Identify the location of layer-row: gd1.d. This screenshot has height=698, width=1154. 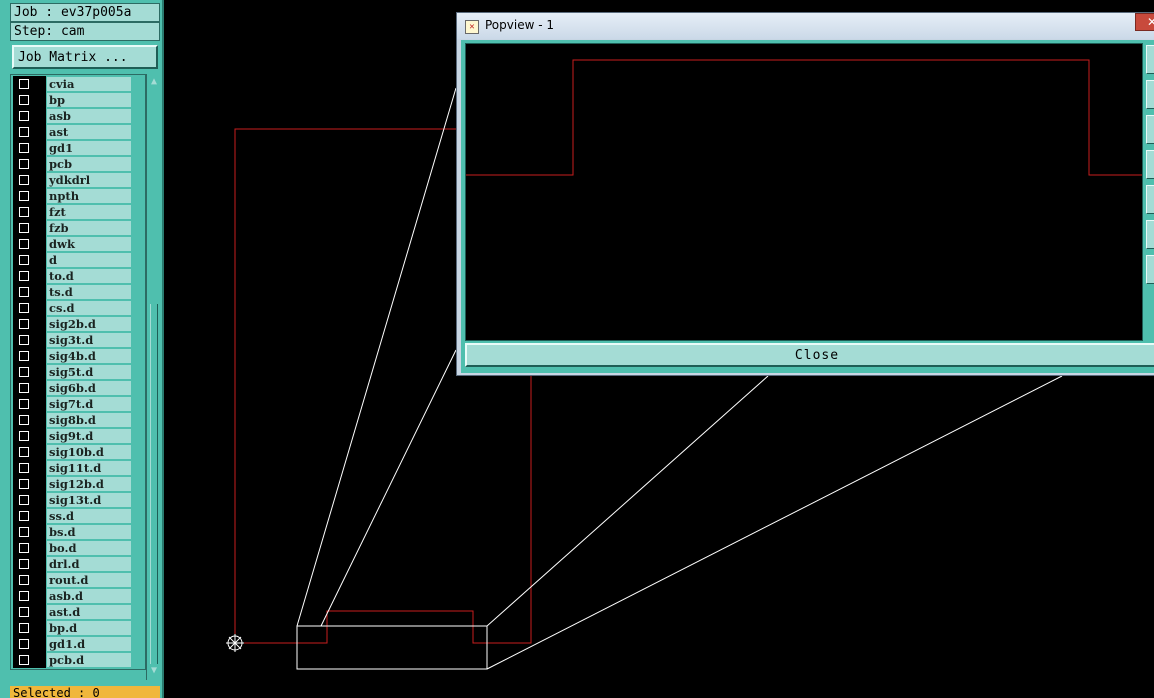
(78, 644).